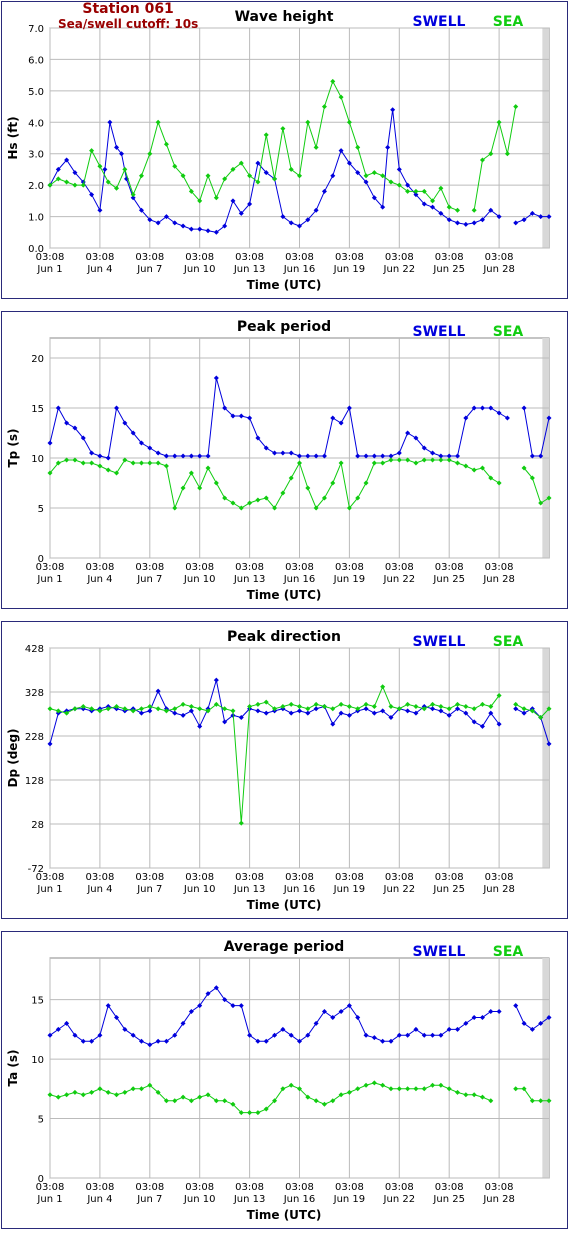 This screenshot has height=1240, width=570. I want to click on y-axis-label: Ta (s), so click(13, 1067).